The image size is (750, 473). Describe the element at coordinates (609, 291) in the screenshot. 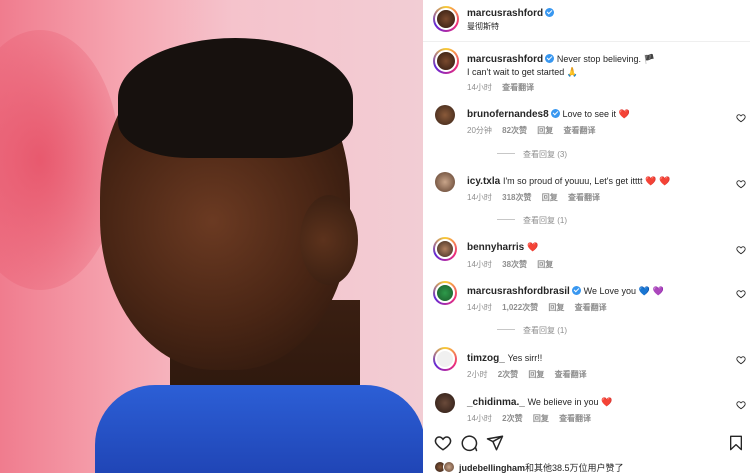

I see `comment-text: We Love you` at that location.